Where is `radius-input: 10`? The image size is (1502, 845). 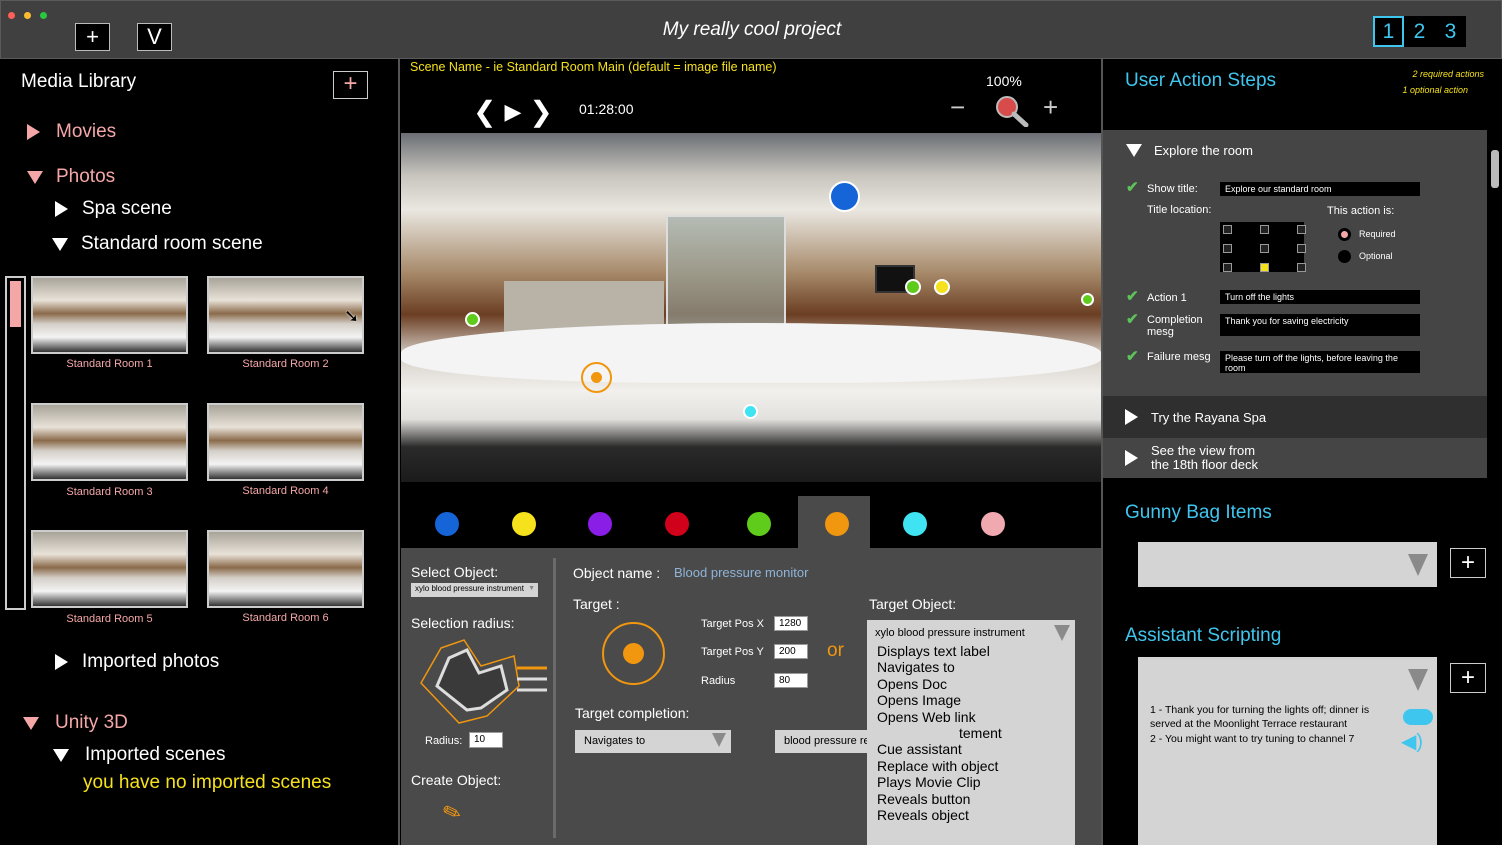 radius-input: 10 is located at coordinates (486, 740).